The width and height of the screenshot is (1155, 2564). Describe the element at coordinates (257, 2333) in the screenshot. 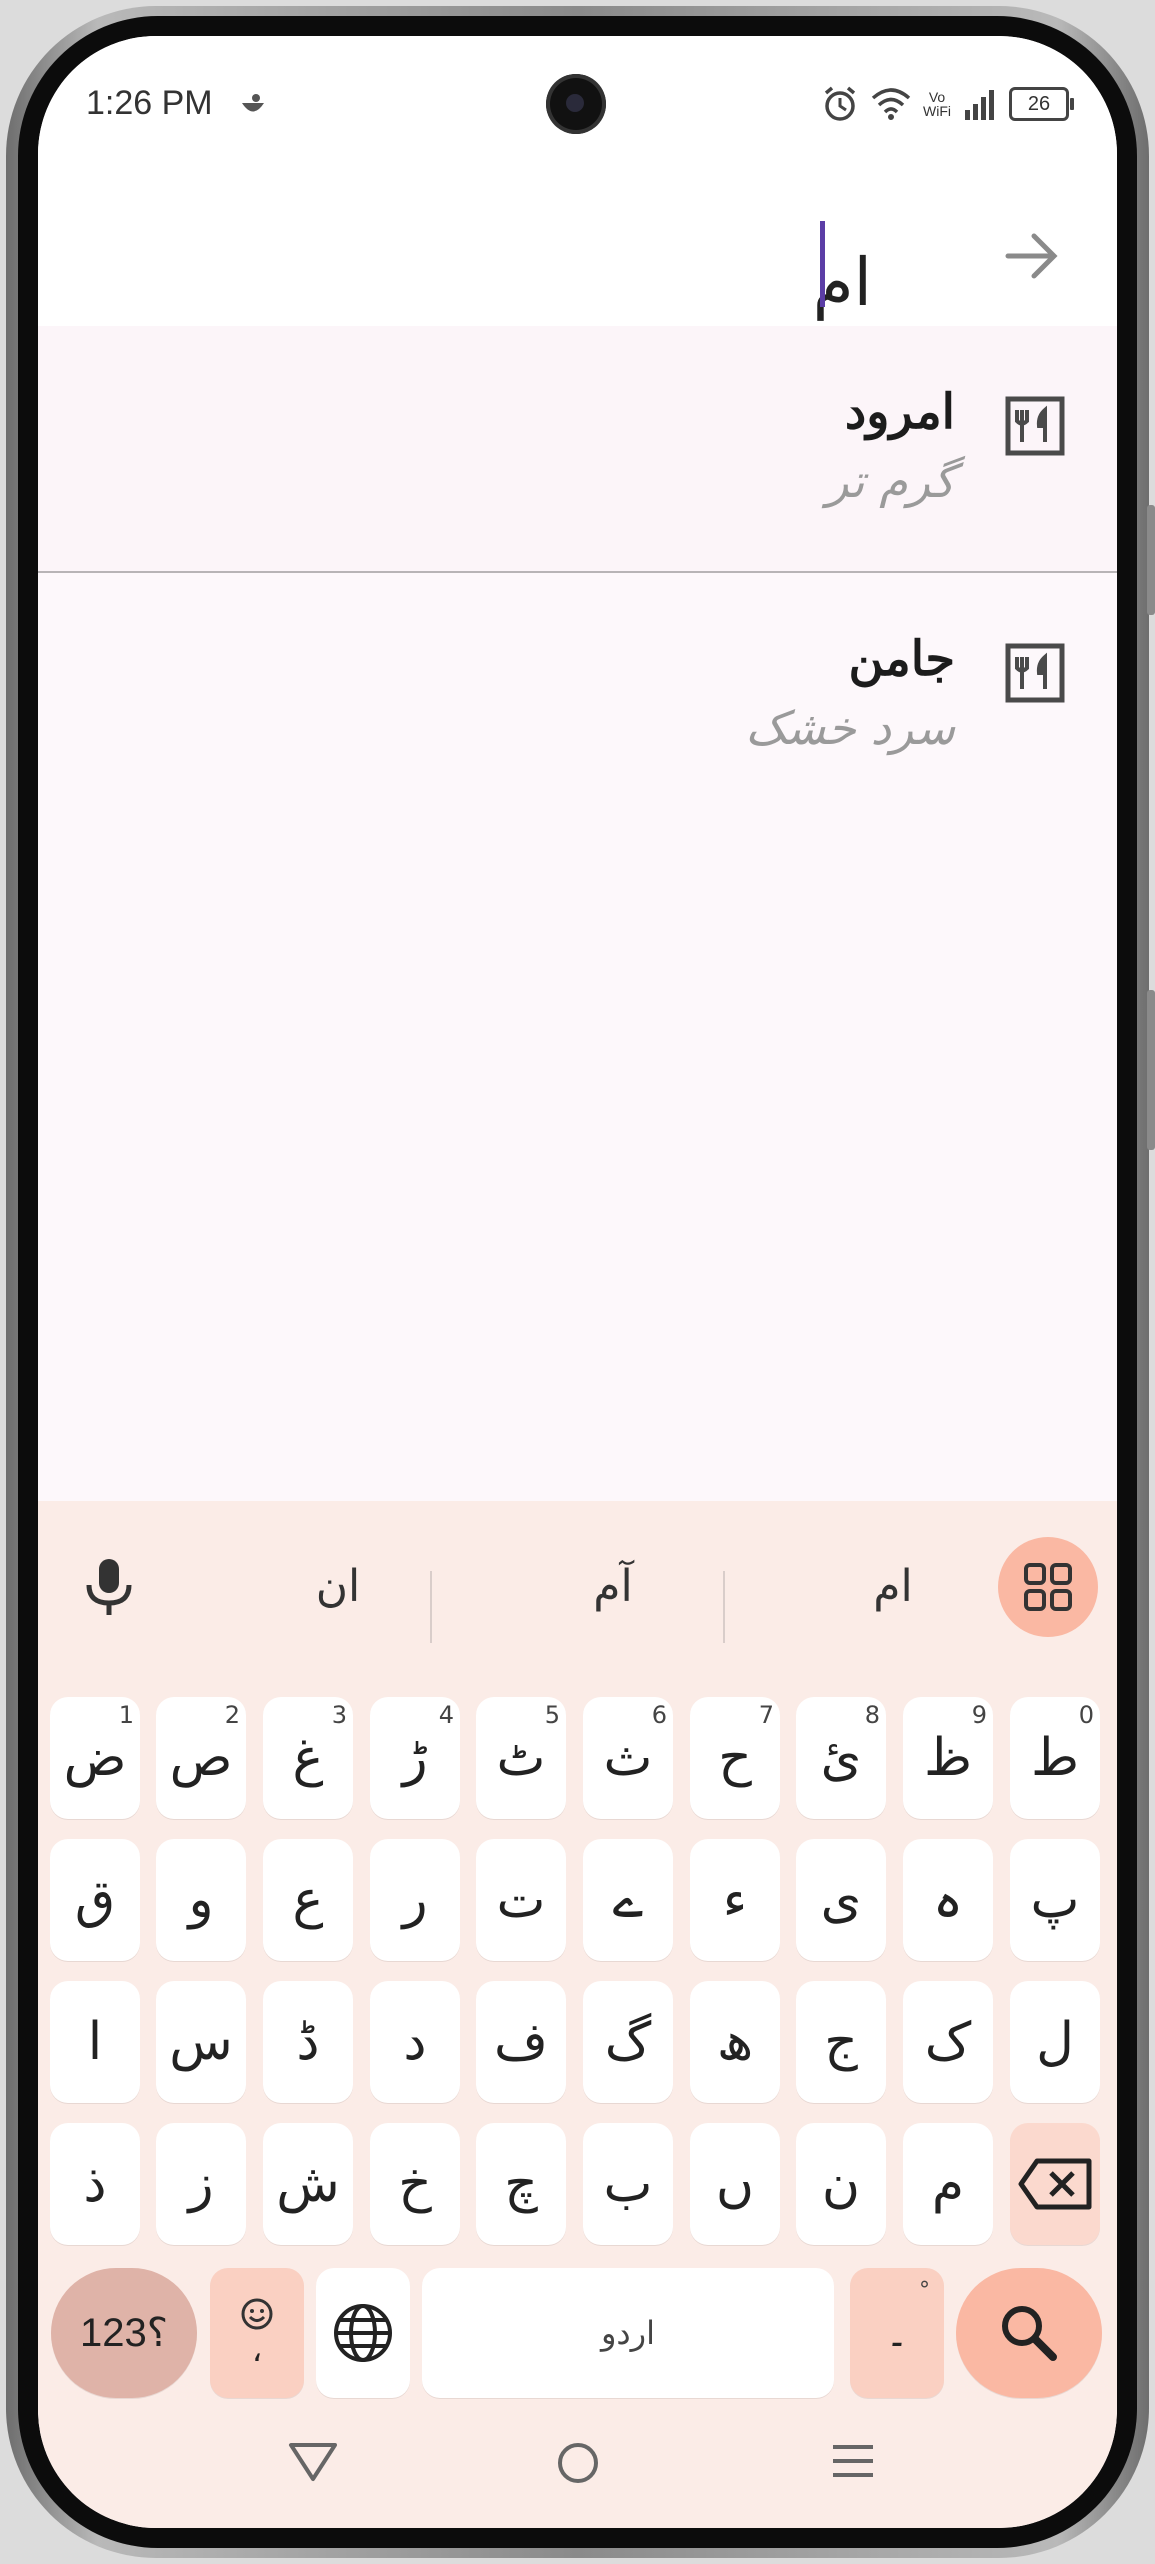

I see `emoji-comma-key: ،` at that location.